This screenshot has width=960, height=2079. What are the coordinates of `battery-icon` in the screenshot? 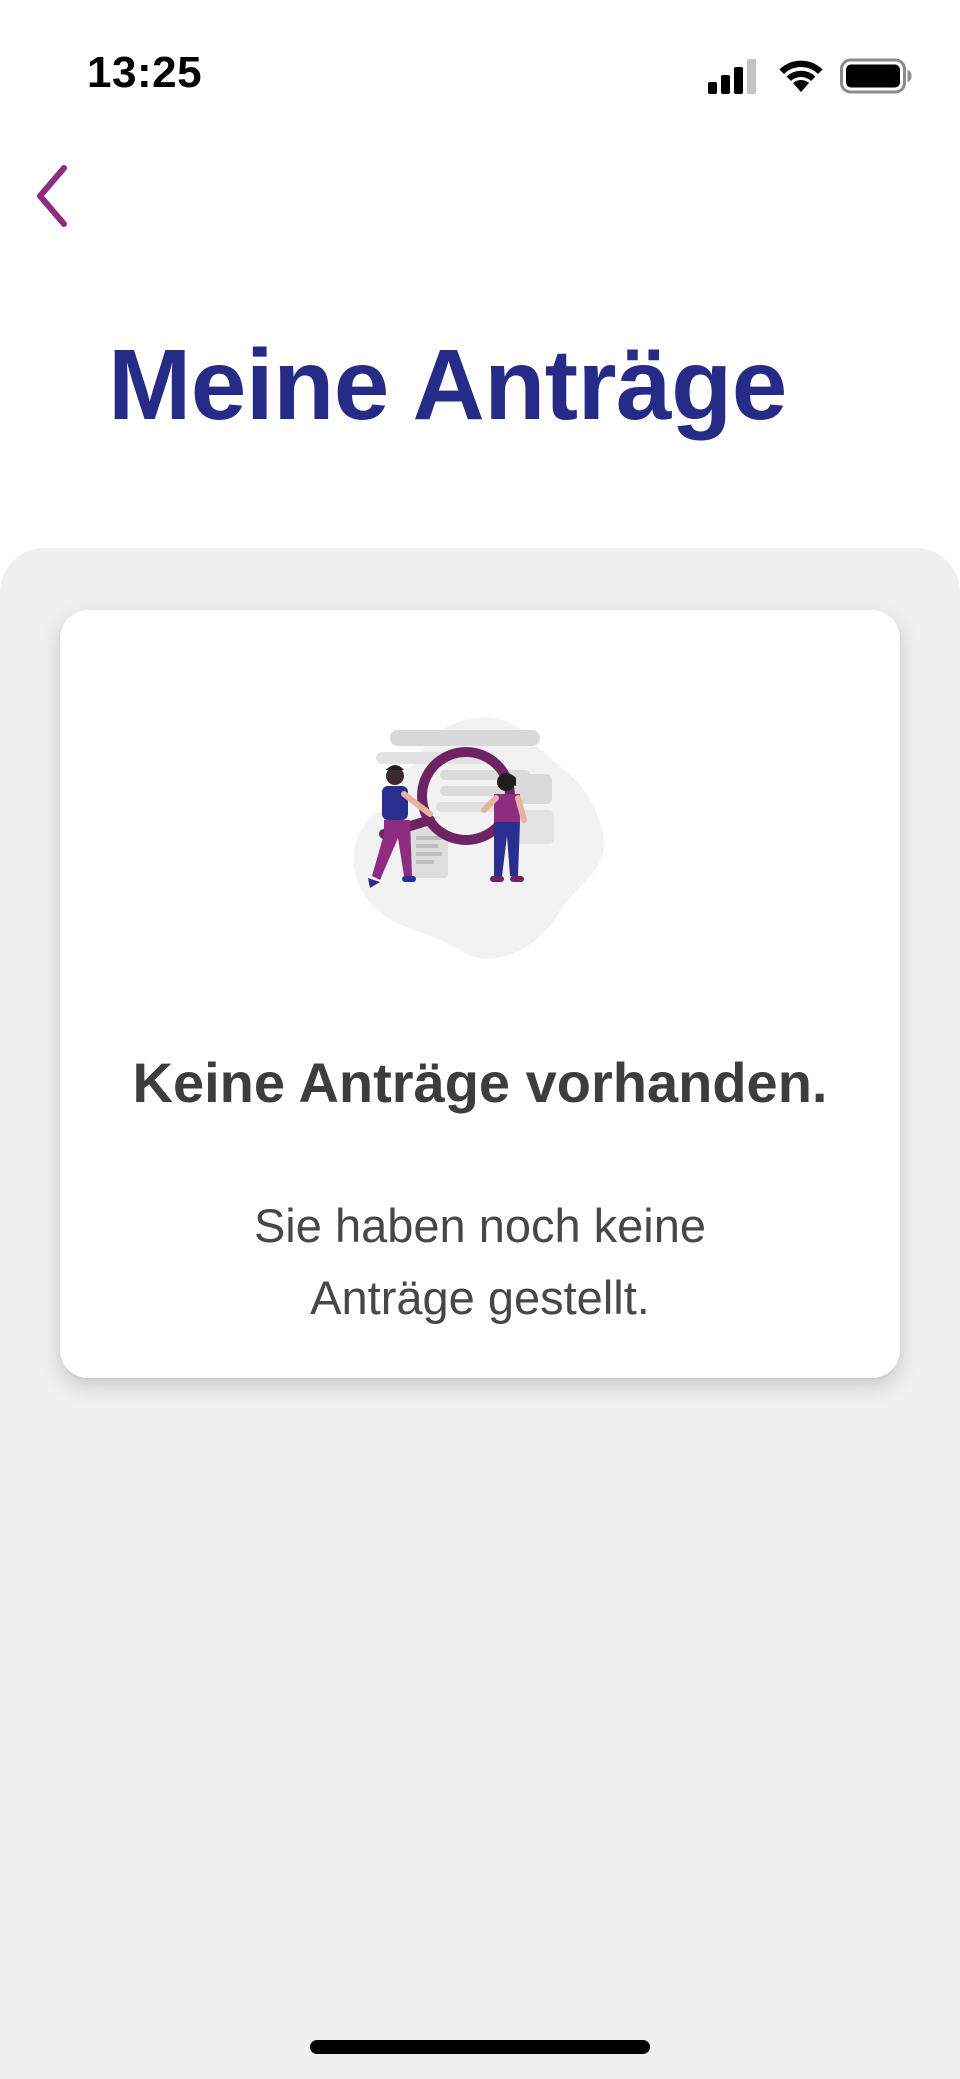 It's located at (876, 76).